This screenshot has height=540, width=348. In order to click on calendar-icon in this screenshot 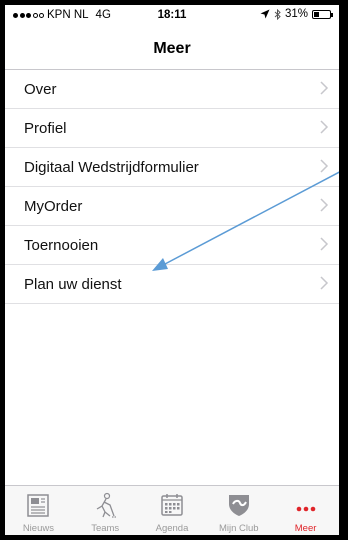, I will do `click(172, 505)`.